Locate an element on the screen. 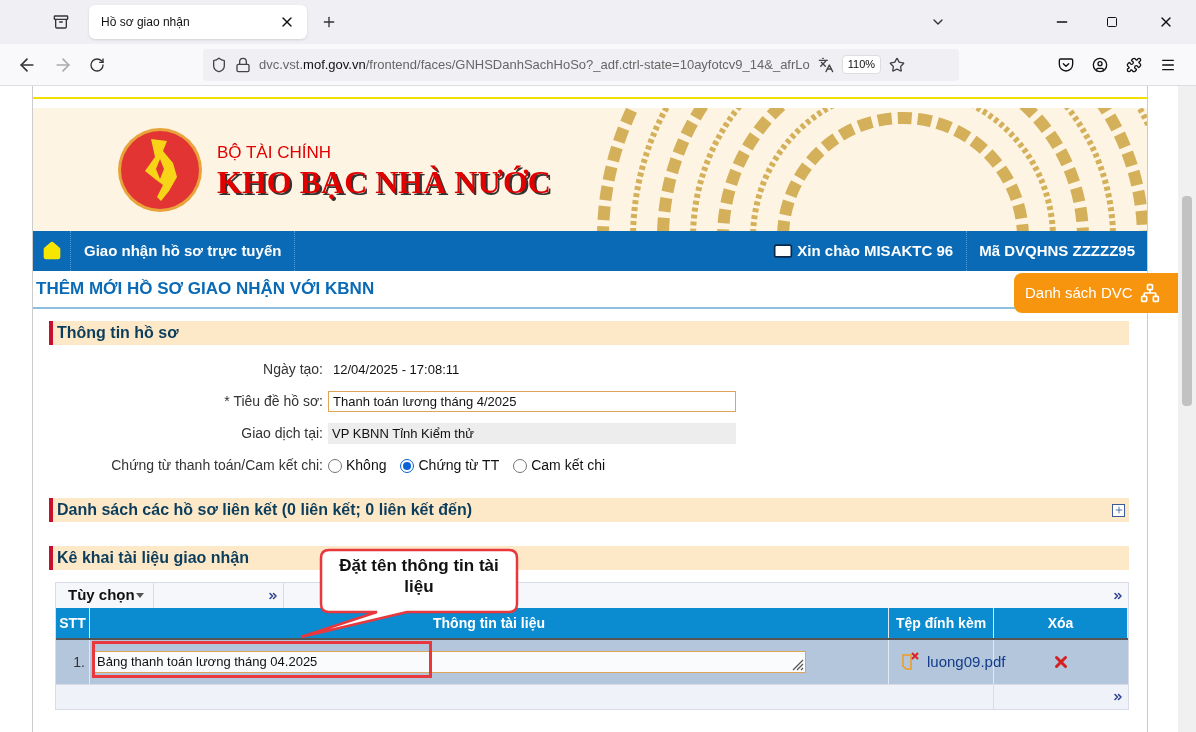  address-bar: dvc.vst.mof.gov.vn/frontend/faces/GNHSDanhSachHoSo?_adf.ctrl-state=10ayfotcv9_14&_afrLo 110% is located at coordinates (581, 64).